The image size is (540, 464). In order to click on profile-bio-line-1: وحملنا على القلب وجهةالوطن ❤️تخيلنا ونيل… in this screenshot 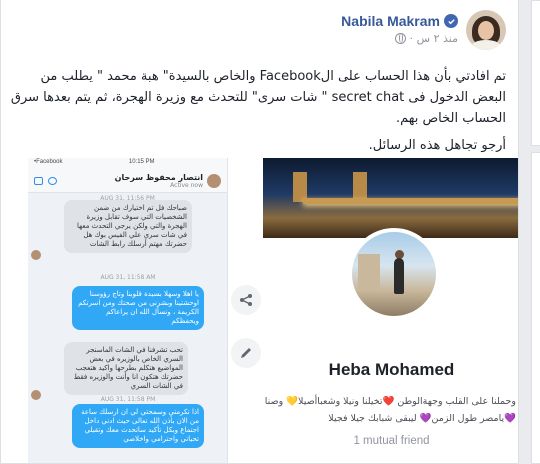, I will do `click(390, 401)`.